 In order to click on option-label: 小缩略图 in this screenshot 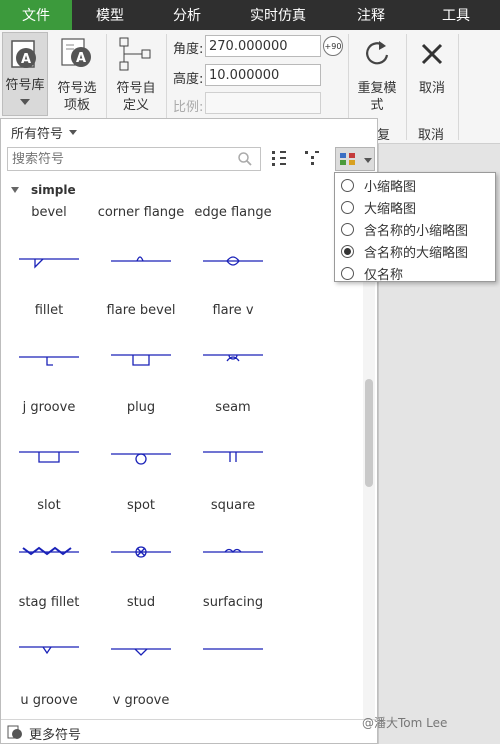, I will do `click(390, 187)`.